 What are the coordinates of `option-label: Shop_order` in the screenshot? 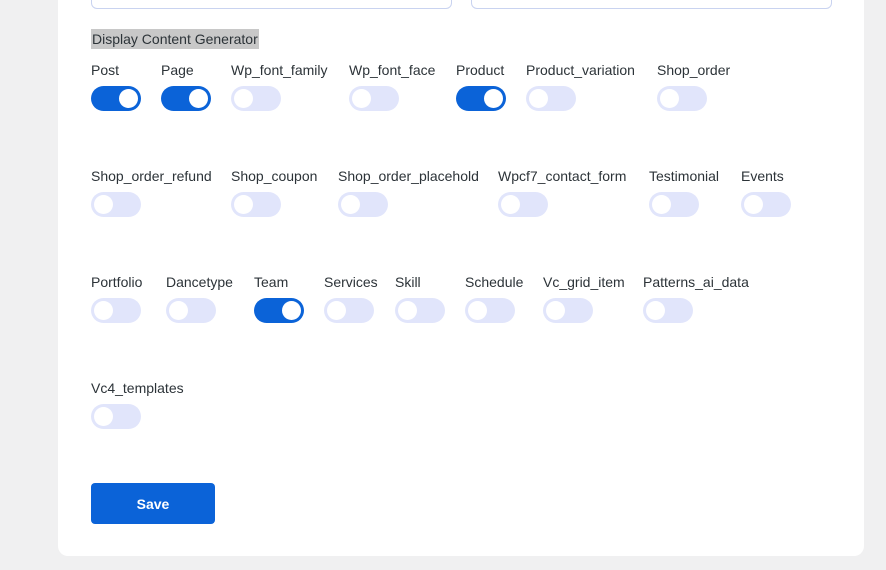 It's located at (694, 70).